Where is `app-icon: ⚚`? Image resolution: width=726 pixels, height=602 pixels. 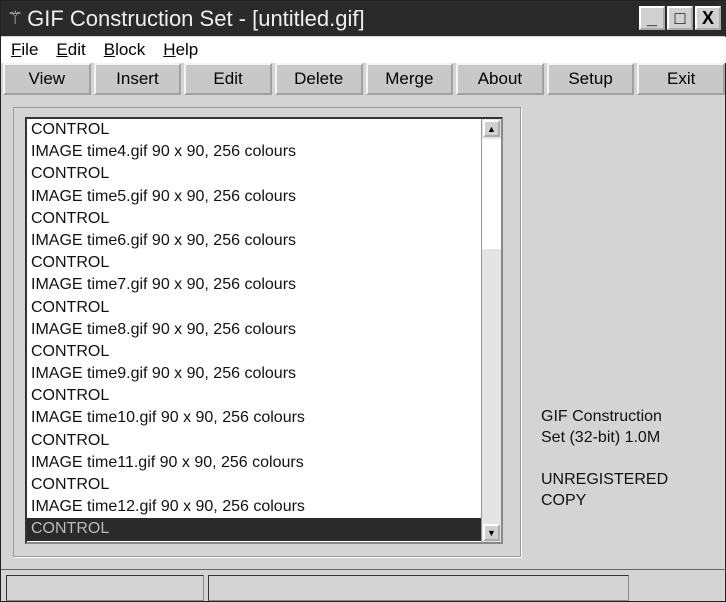
app-icon: ⚚ is located at coordinates (15, 18).